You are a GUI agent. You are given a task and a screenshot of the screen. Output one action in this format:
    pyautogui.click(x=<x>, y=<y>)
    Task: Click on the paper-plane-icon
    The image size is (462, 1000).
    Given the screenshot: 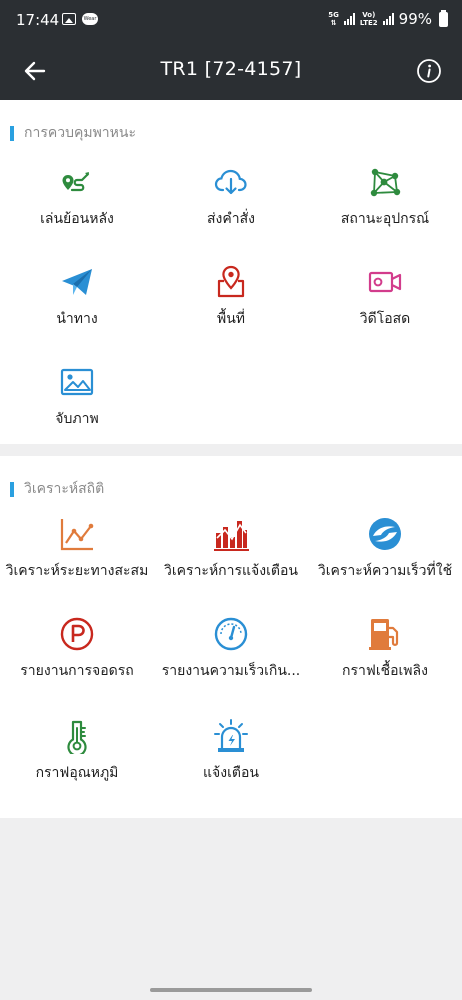 What is the action you would take?
    pyautogui.click(x=77, y=282)
    